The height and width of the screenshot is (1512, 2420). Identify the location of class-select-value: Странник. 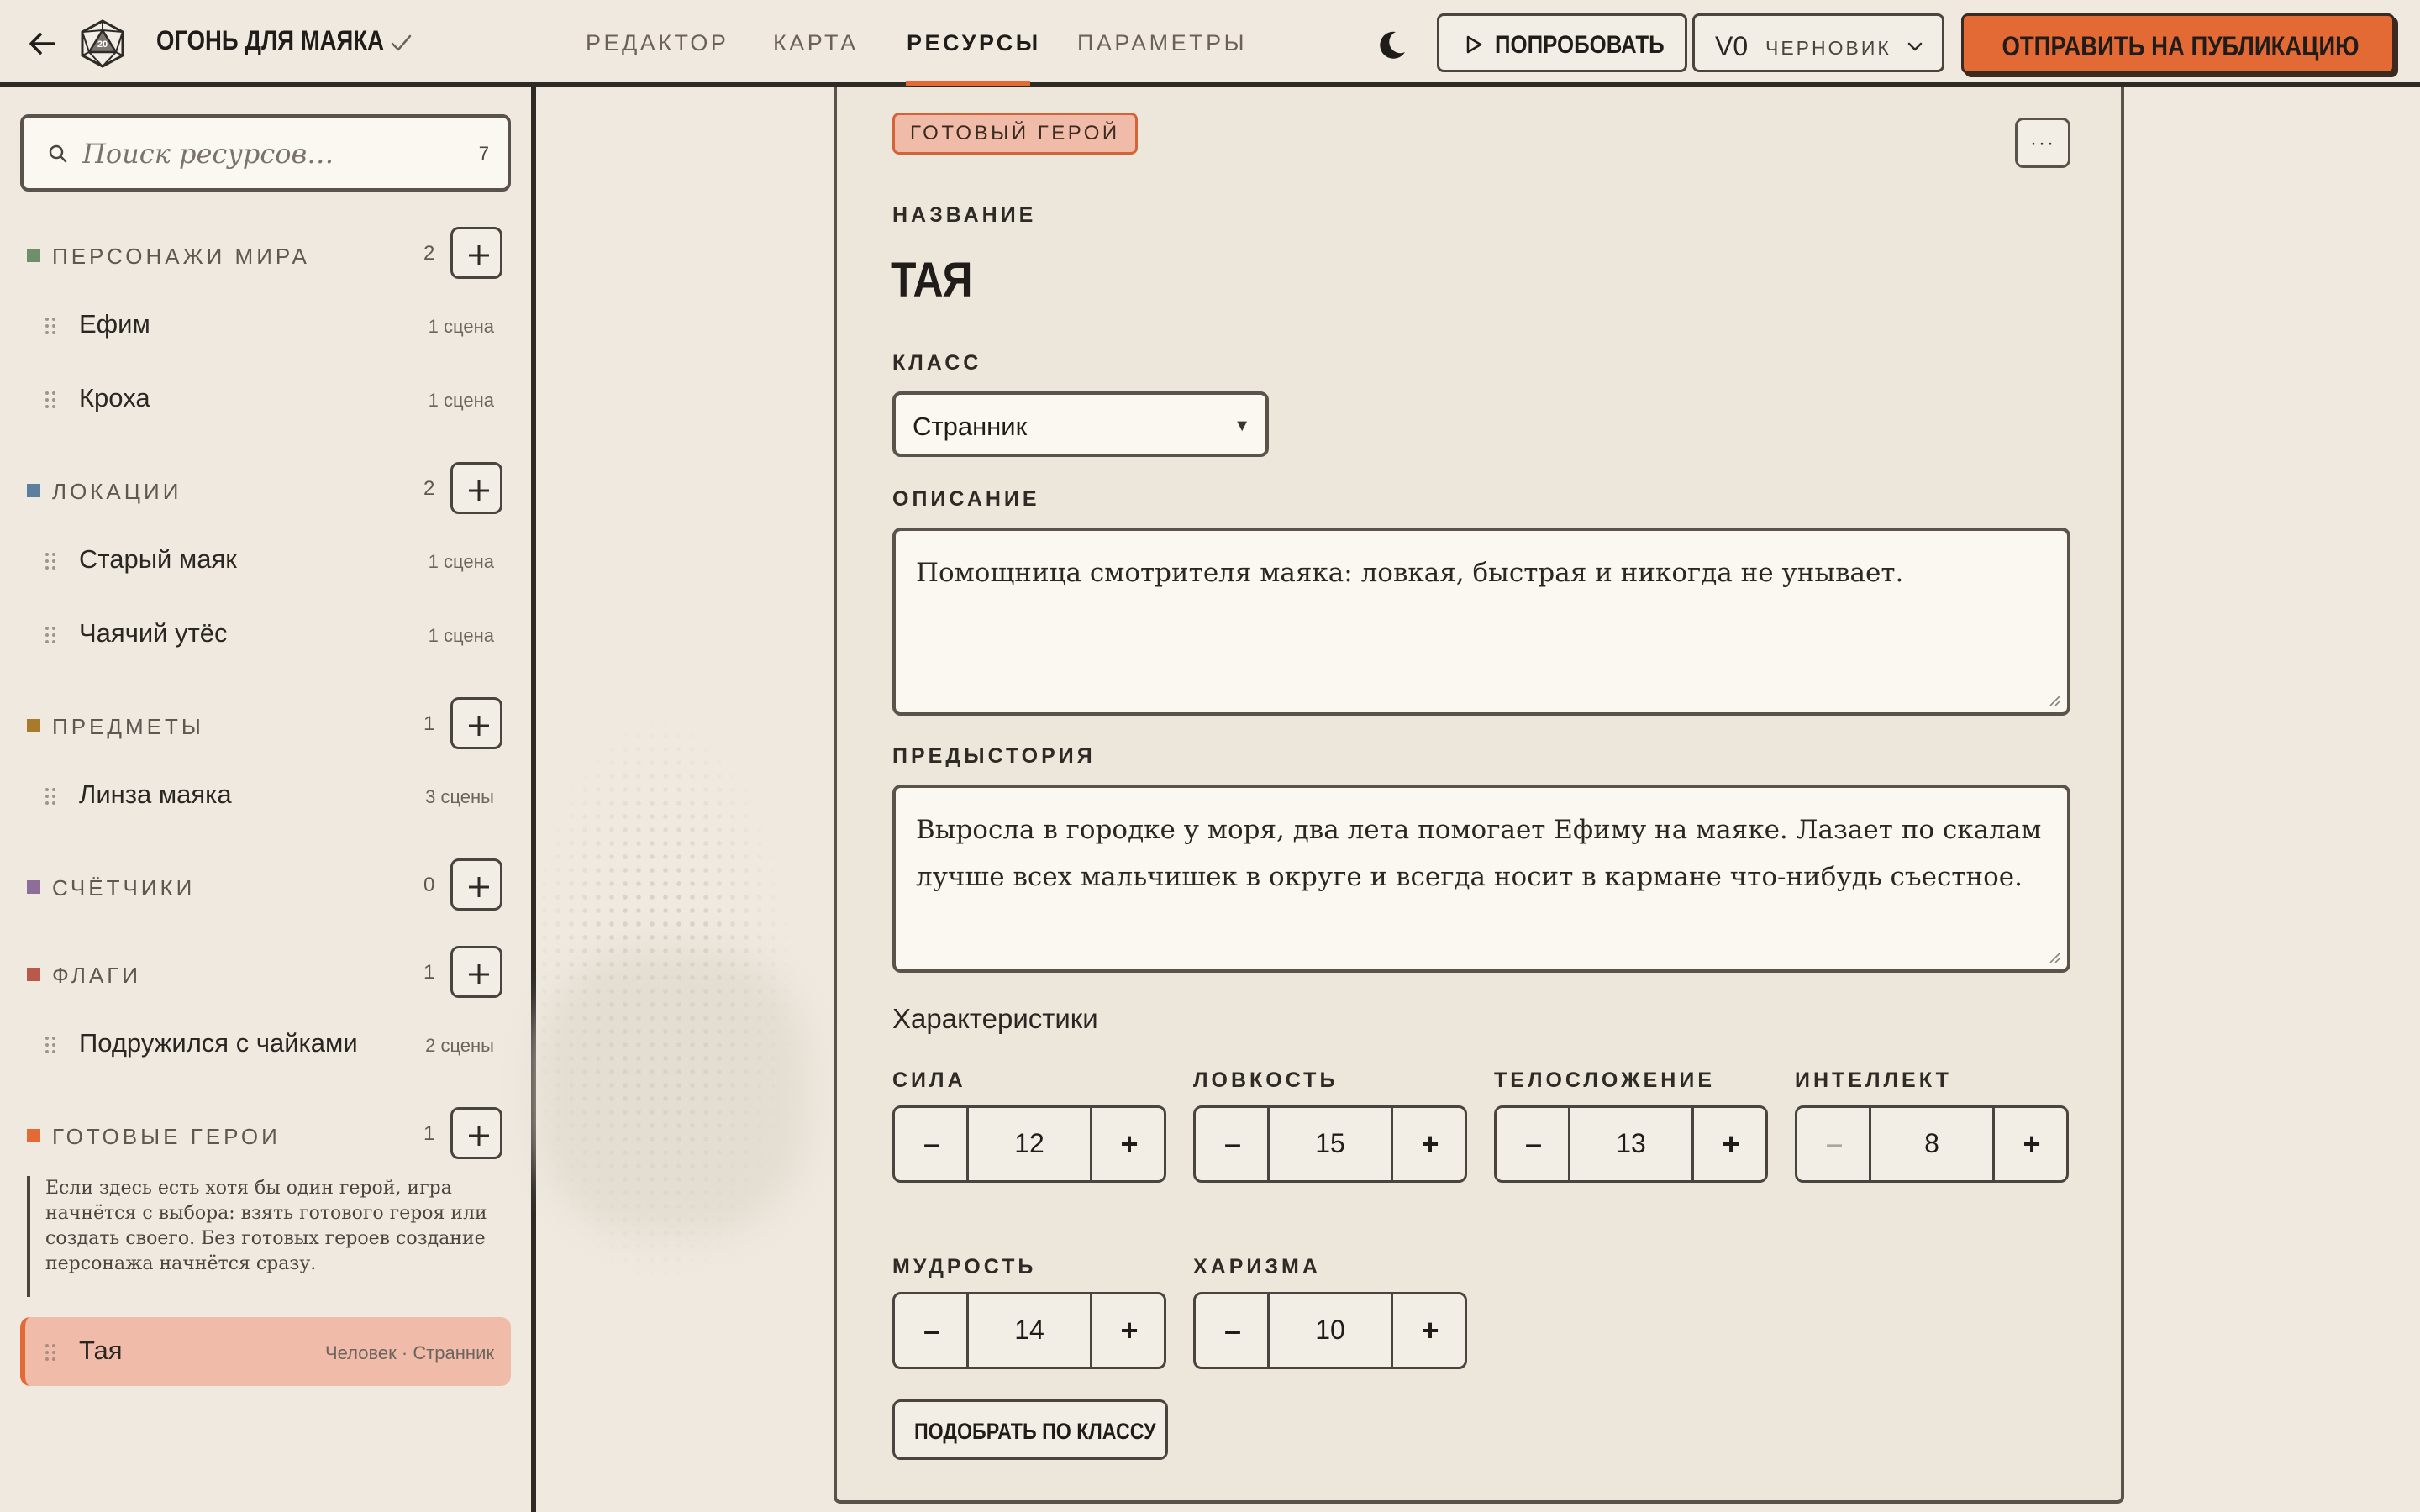
(970, 426).